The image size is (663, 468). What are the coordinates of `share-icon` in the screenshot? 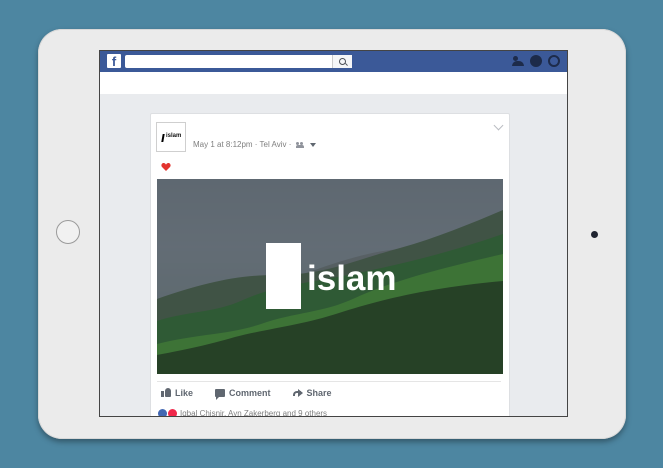 It's located at (297, 392).